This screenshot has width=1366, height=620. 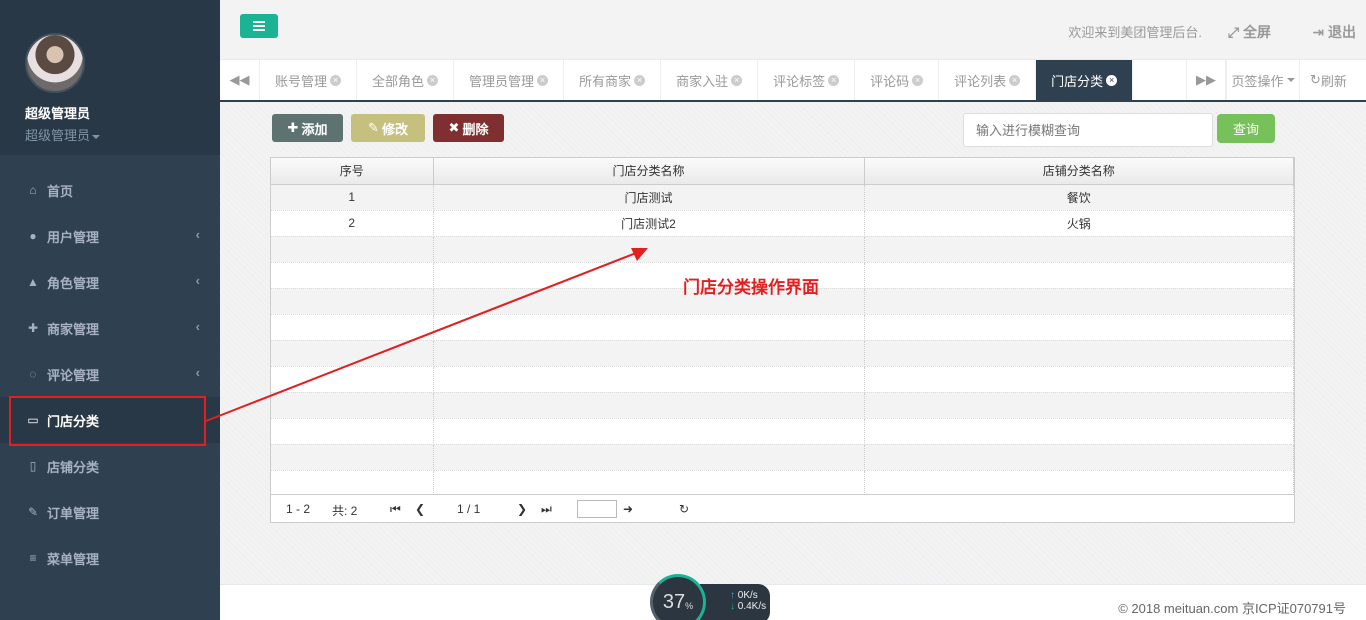 I want to click on users-icon: ✚, so click(x=33, y=328).